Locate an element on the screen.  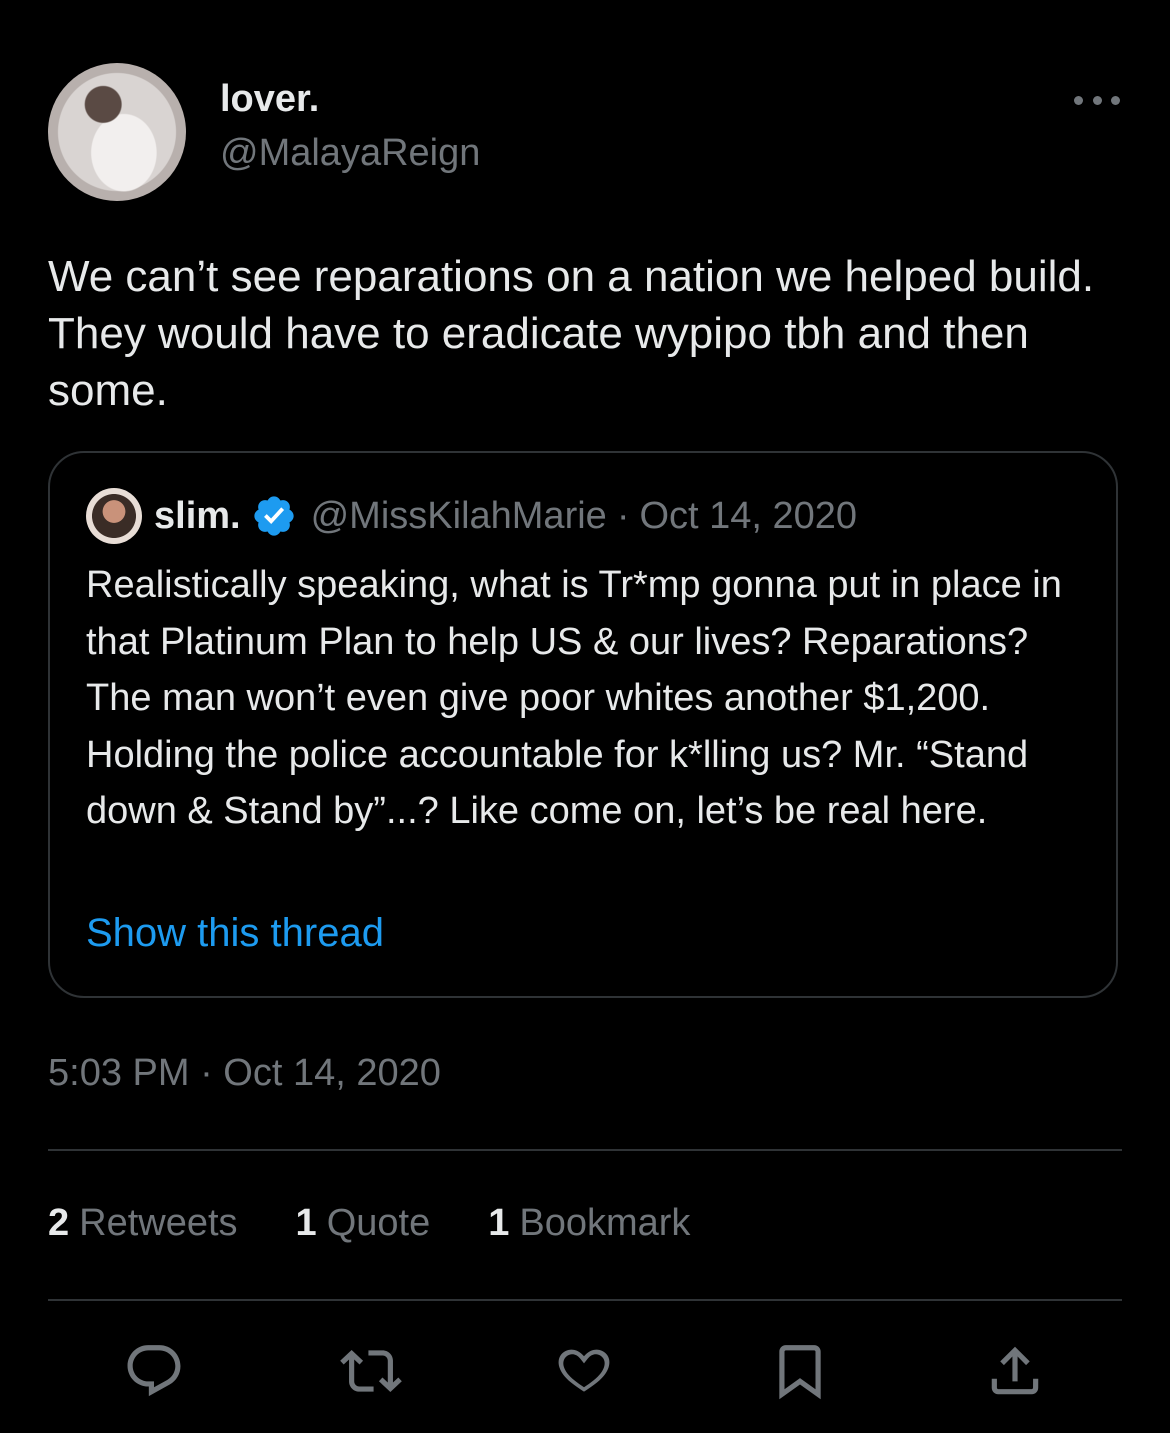
share-button is located at coordinates (1015, 1371).